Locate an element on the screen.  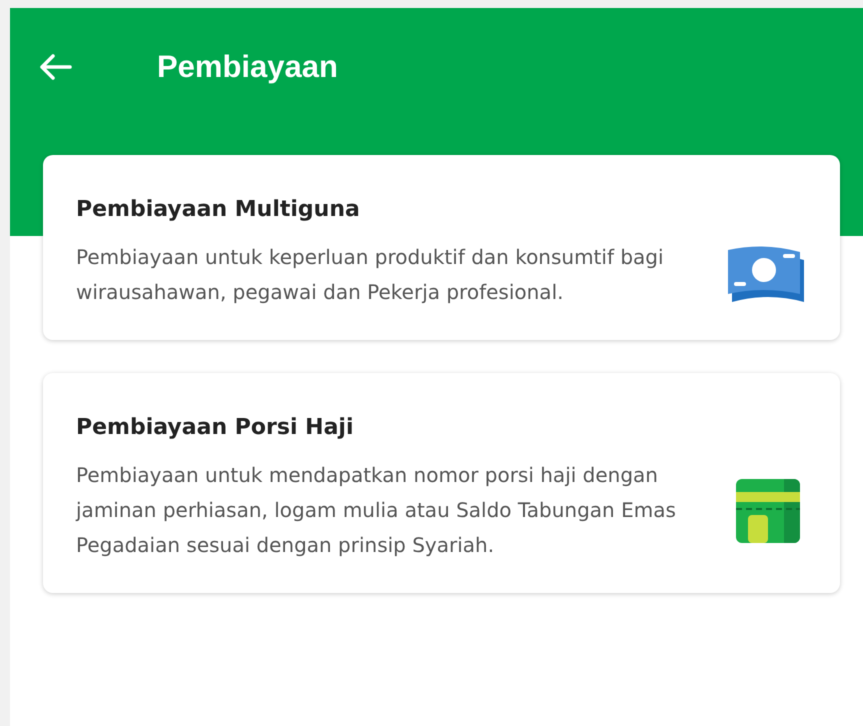
card-title: Pembiayaan Multiguna is located at coordinates (218, 209).